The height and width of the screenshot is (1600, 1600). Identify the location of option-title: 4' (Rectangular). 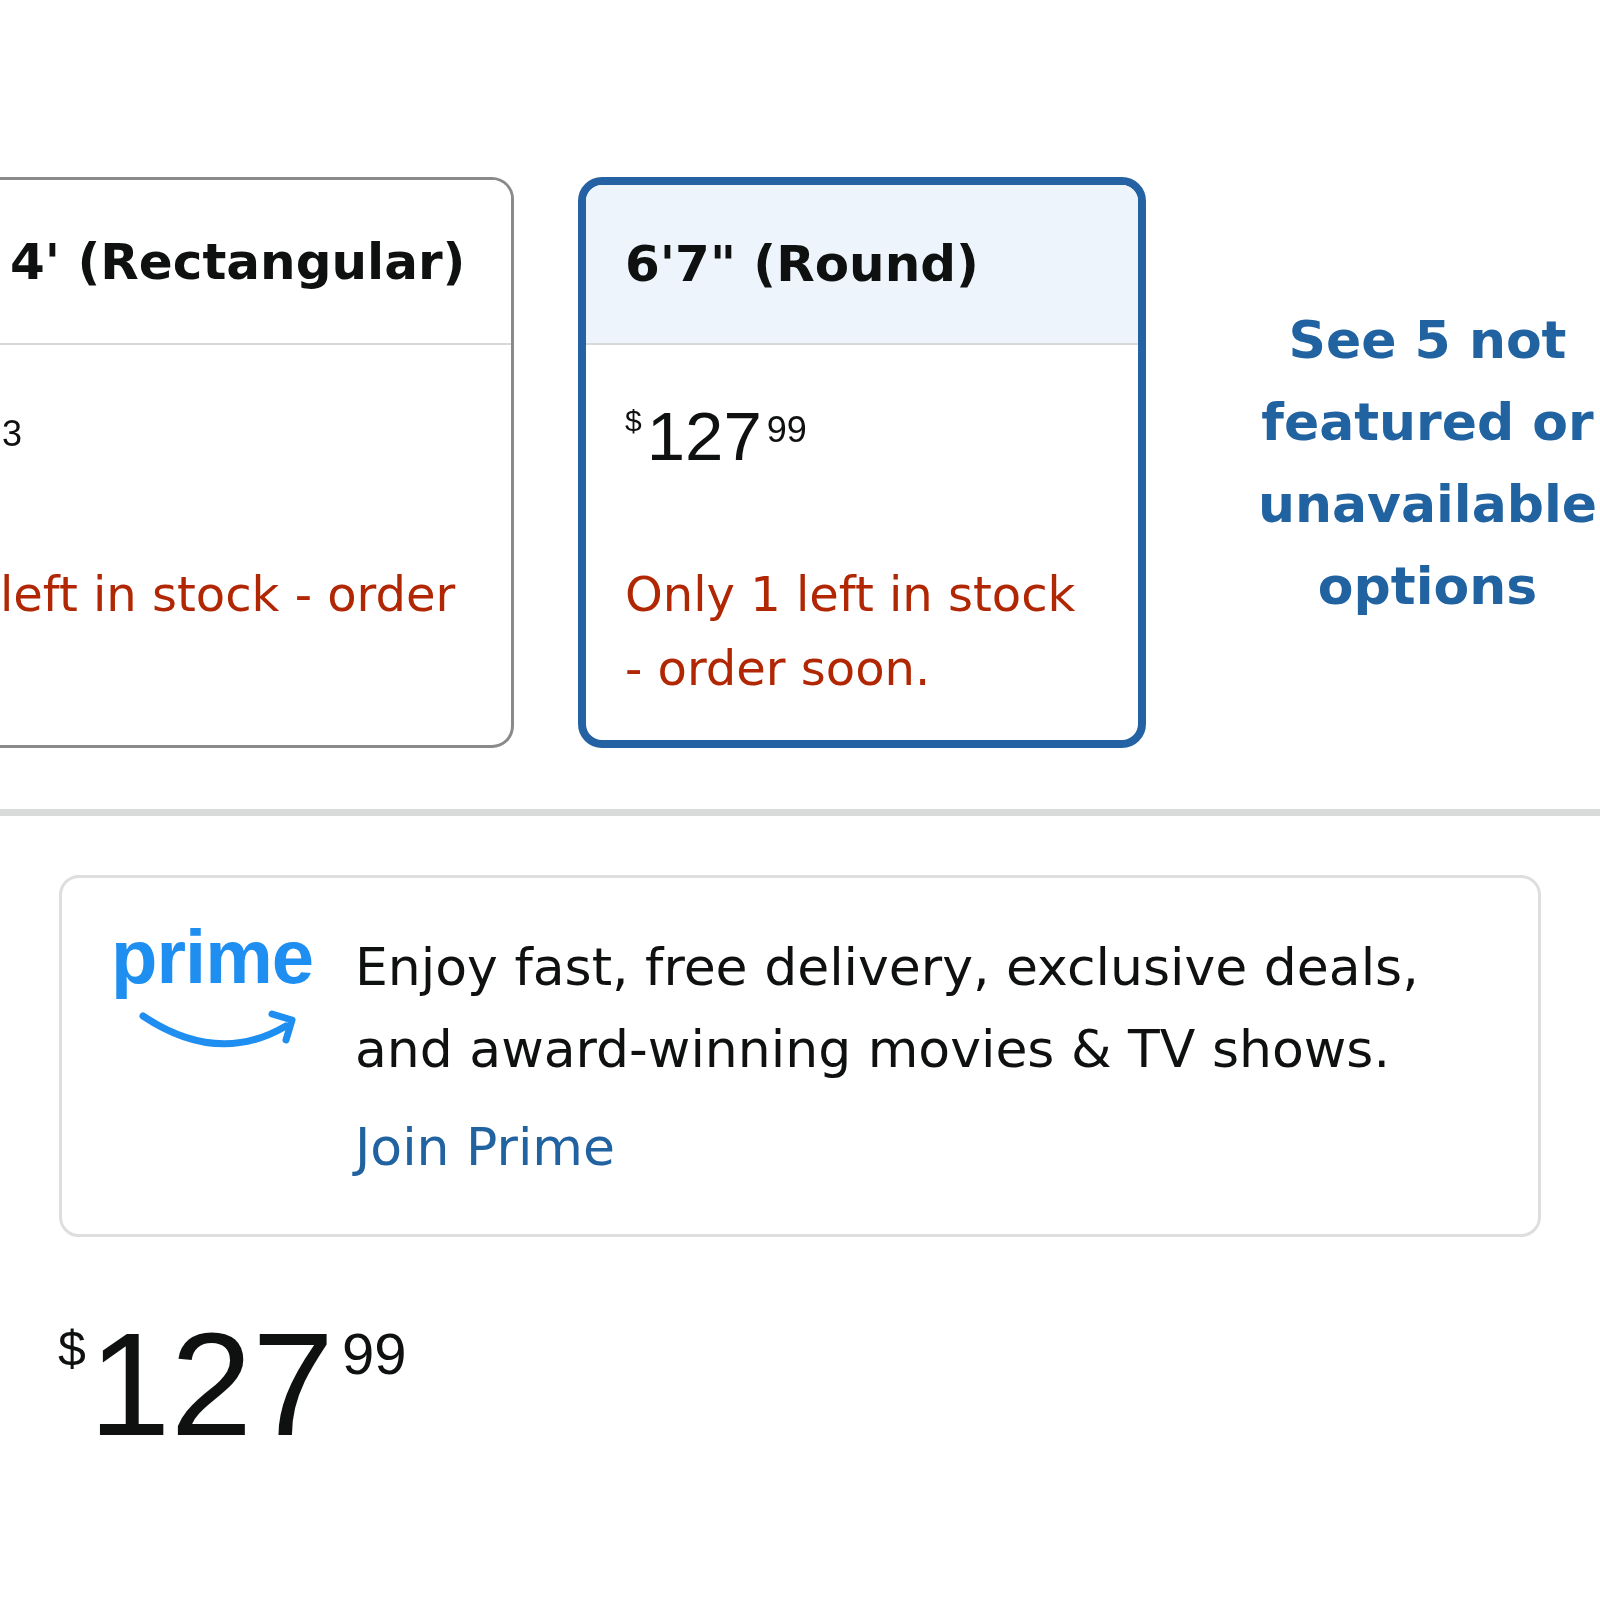
(238, 261).